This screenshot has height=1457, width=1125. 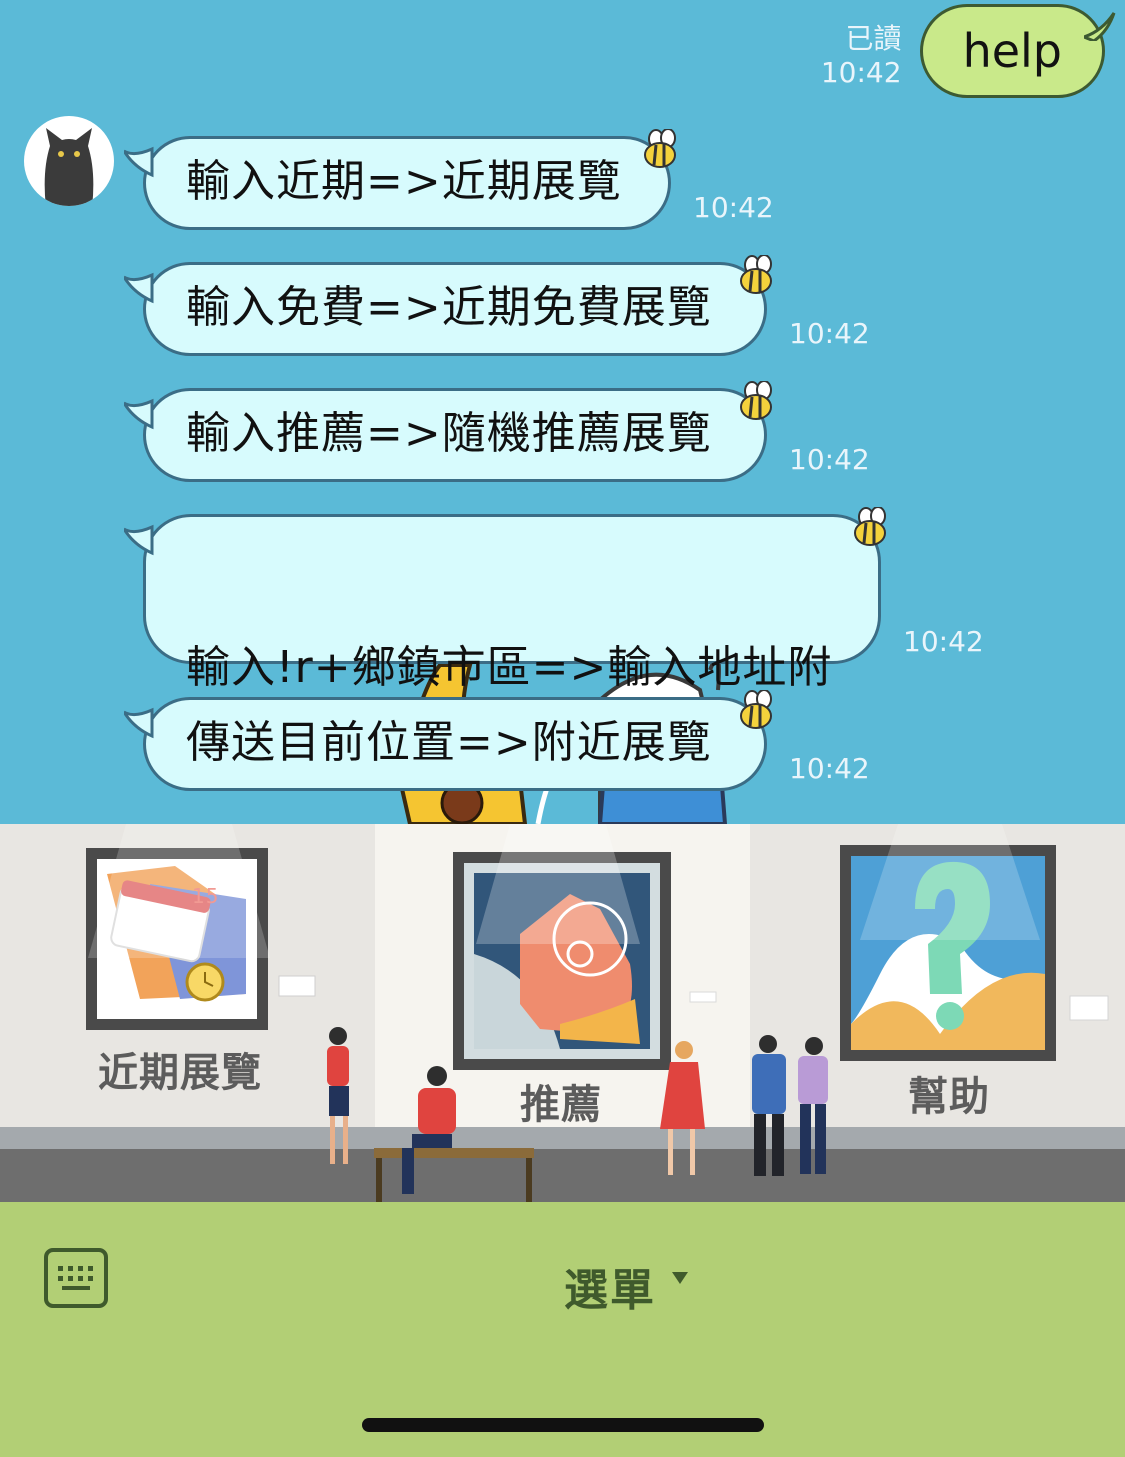 I want to click on keyboard-toggle-icon, so click(x=76, y=1278).